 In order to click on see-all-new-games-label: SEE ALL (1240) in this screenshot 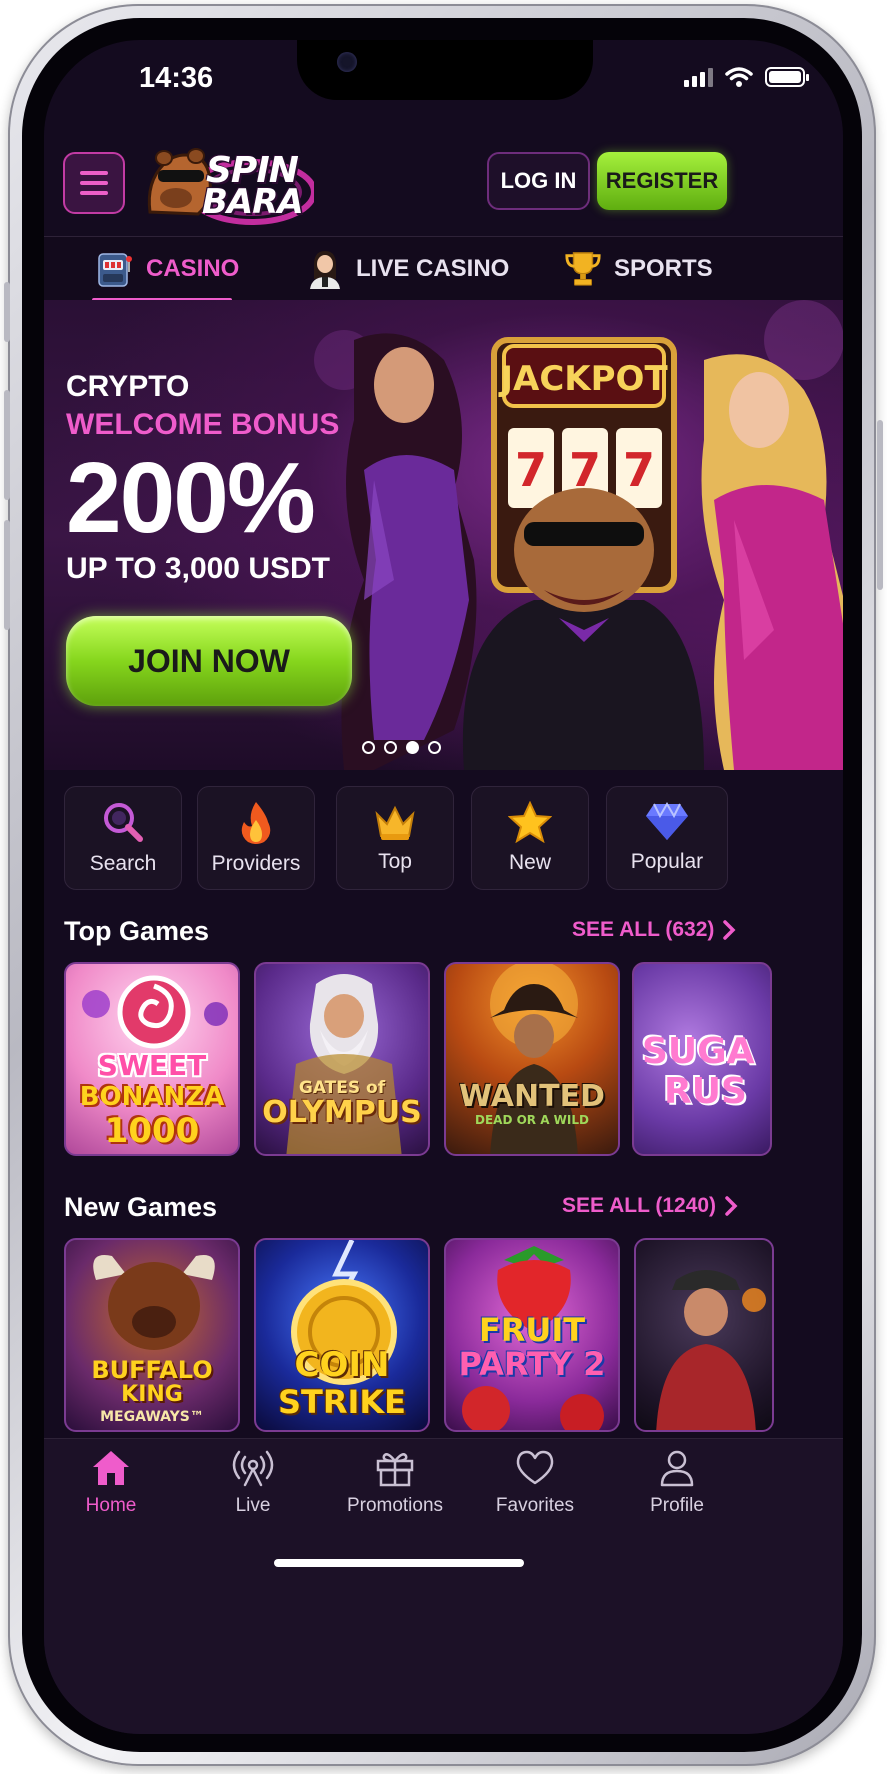, I will do `click(639, 1205)`.